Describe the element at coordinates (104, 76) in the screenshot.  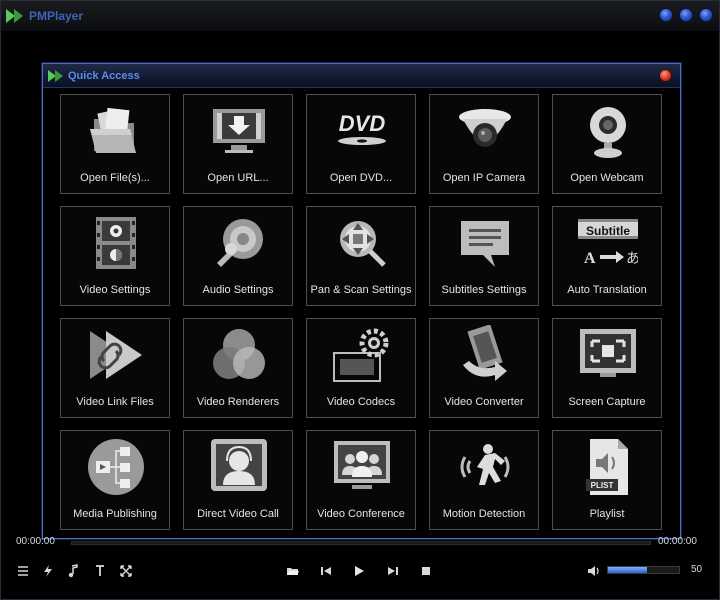
I see `dialog-title: Quick Access` at that location.